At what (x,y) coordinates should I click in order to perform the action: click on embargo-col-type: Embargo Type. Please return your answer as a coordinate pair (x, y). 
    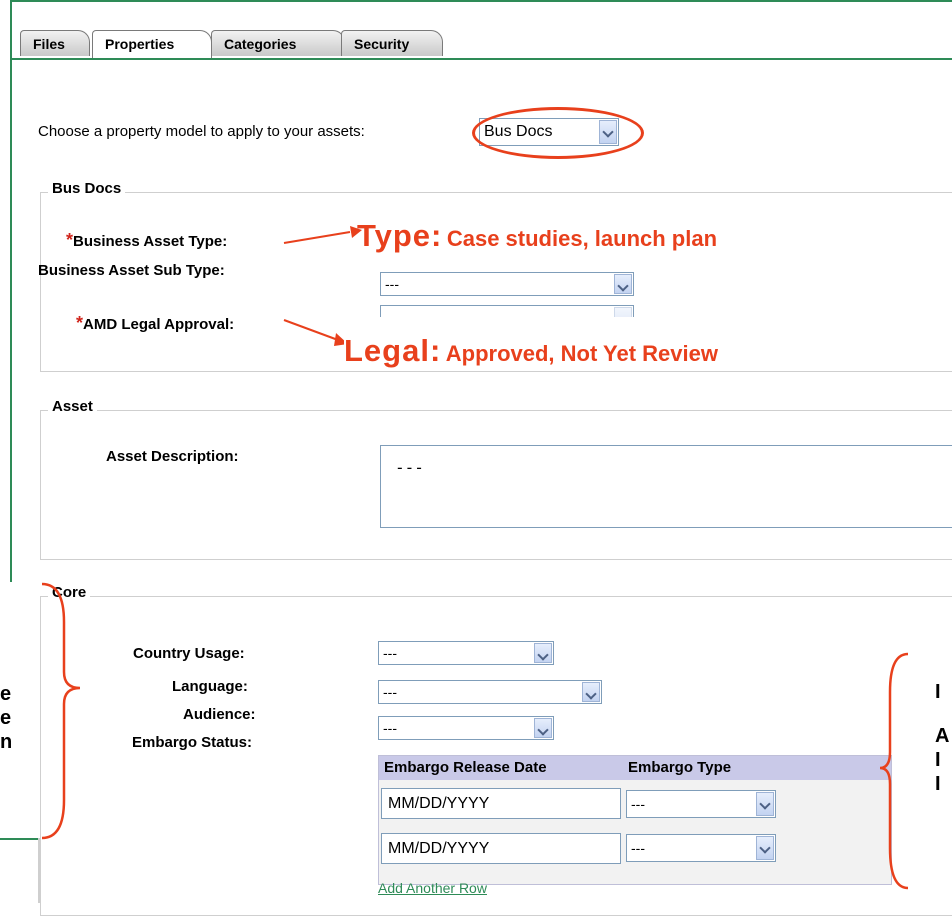
    Looking at the image, I should click on (680, 767).